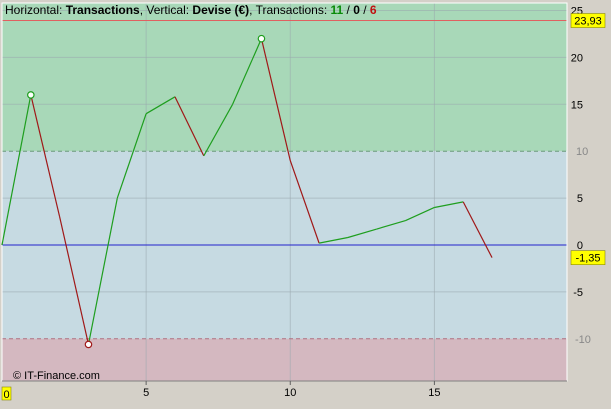  What do you see at coordinates (434, 393) in the screenshot?
I see `x-tick-label: 15` at bounding box center [434, 393].